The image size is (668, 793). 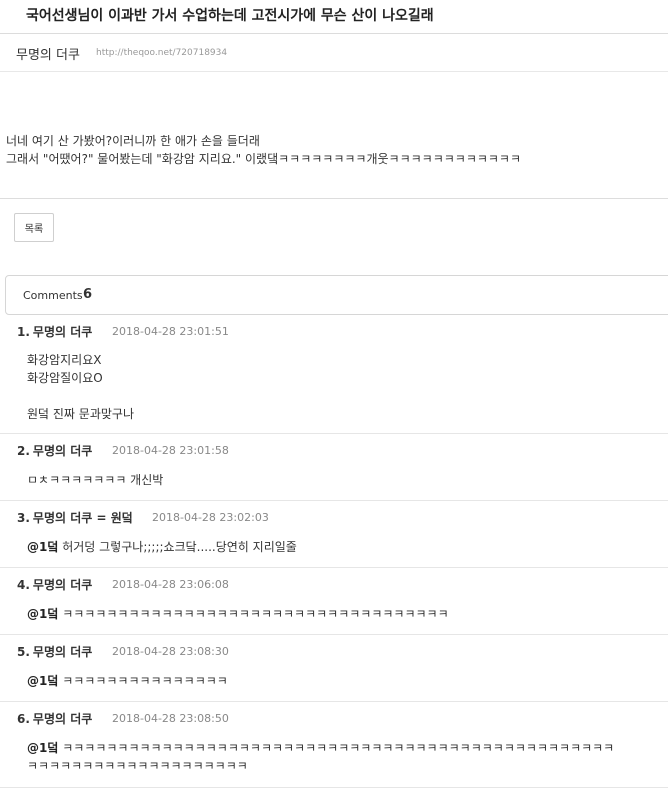 I want to click on comment-body: @1덬 허거덩 그렇구나;;;;;쇼크닼.....당연히 지리일줄, so click(x=162, y=547).